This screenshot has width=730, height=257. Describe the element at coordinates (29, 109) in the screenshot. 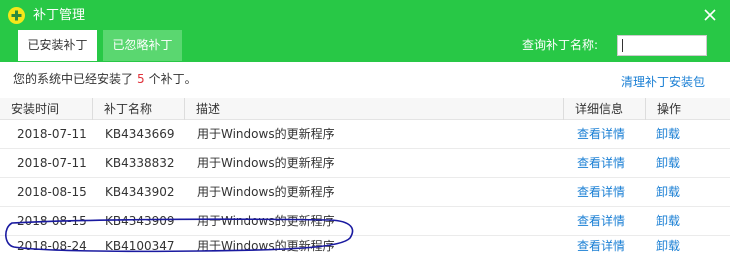

I see `column-header-install-date: 安装时间` at that location.